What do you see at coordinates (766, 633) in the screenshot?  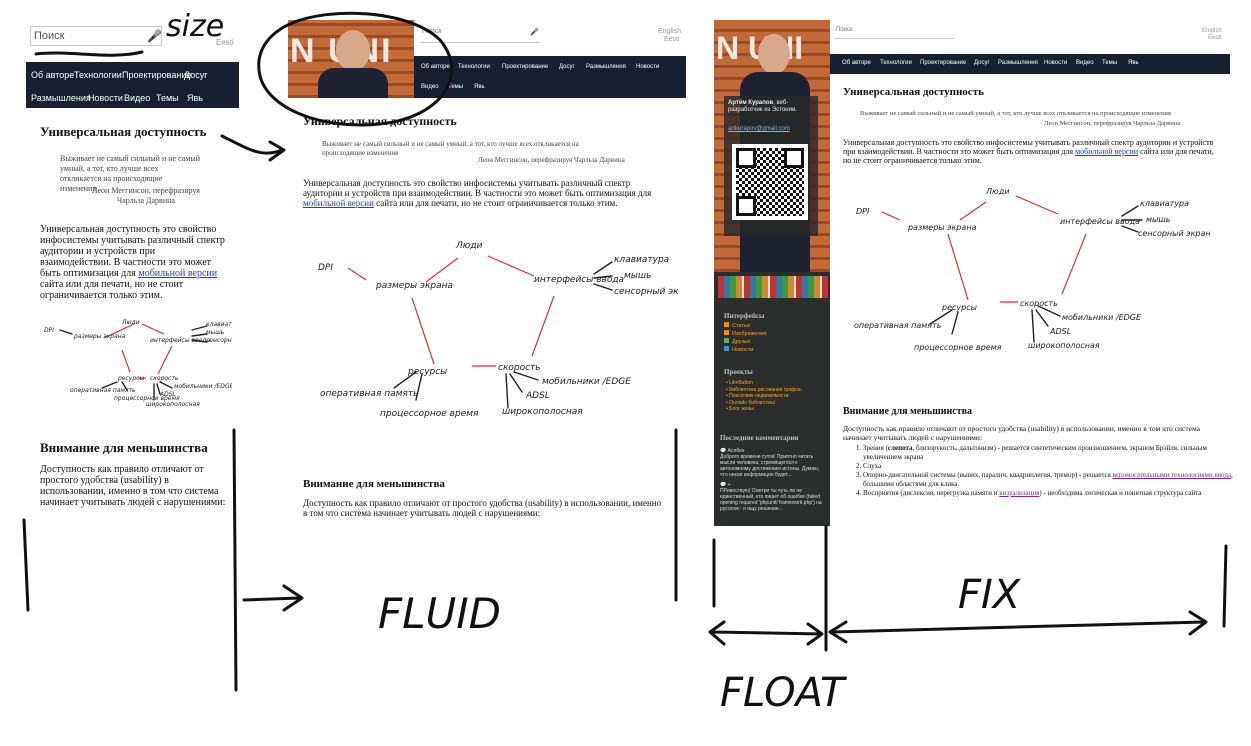 I see `float-arrow` at bounding box center [766, 633].